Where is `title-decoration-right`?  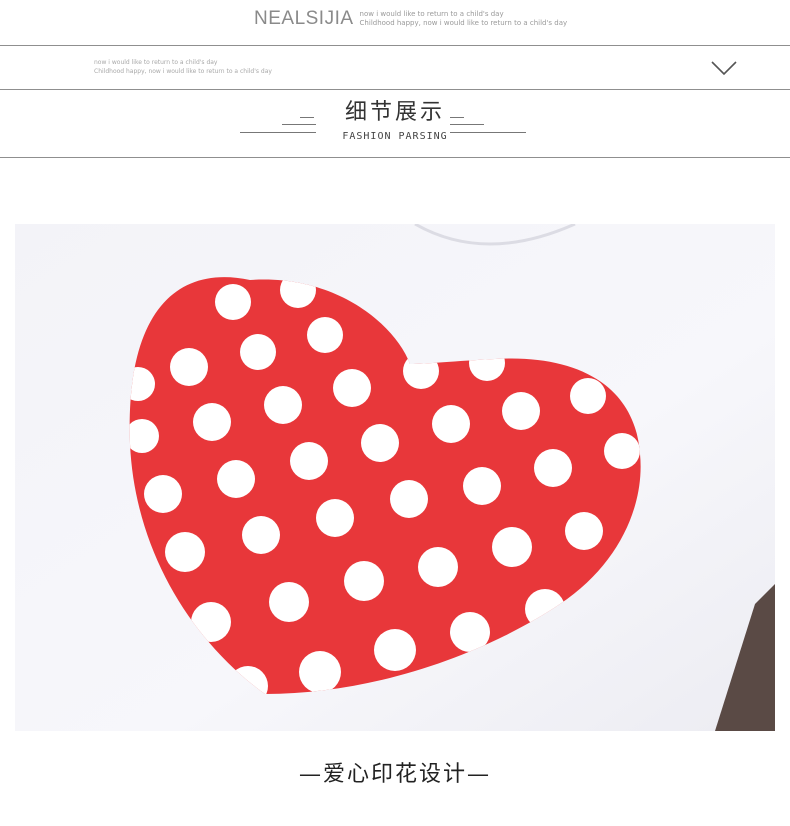
title-decoration-right is located at coordinates (457, 117).